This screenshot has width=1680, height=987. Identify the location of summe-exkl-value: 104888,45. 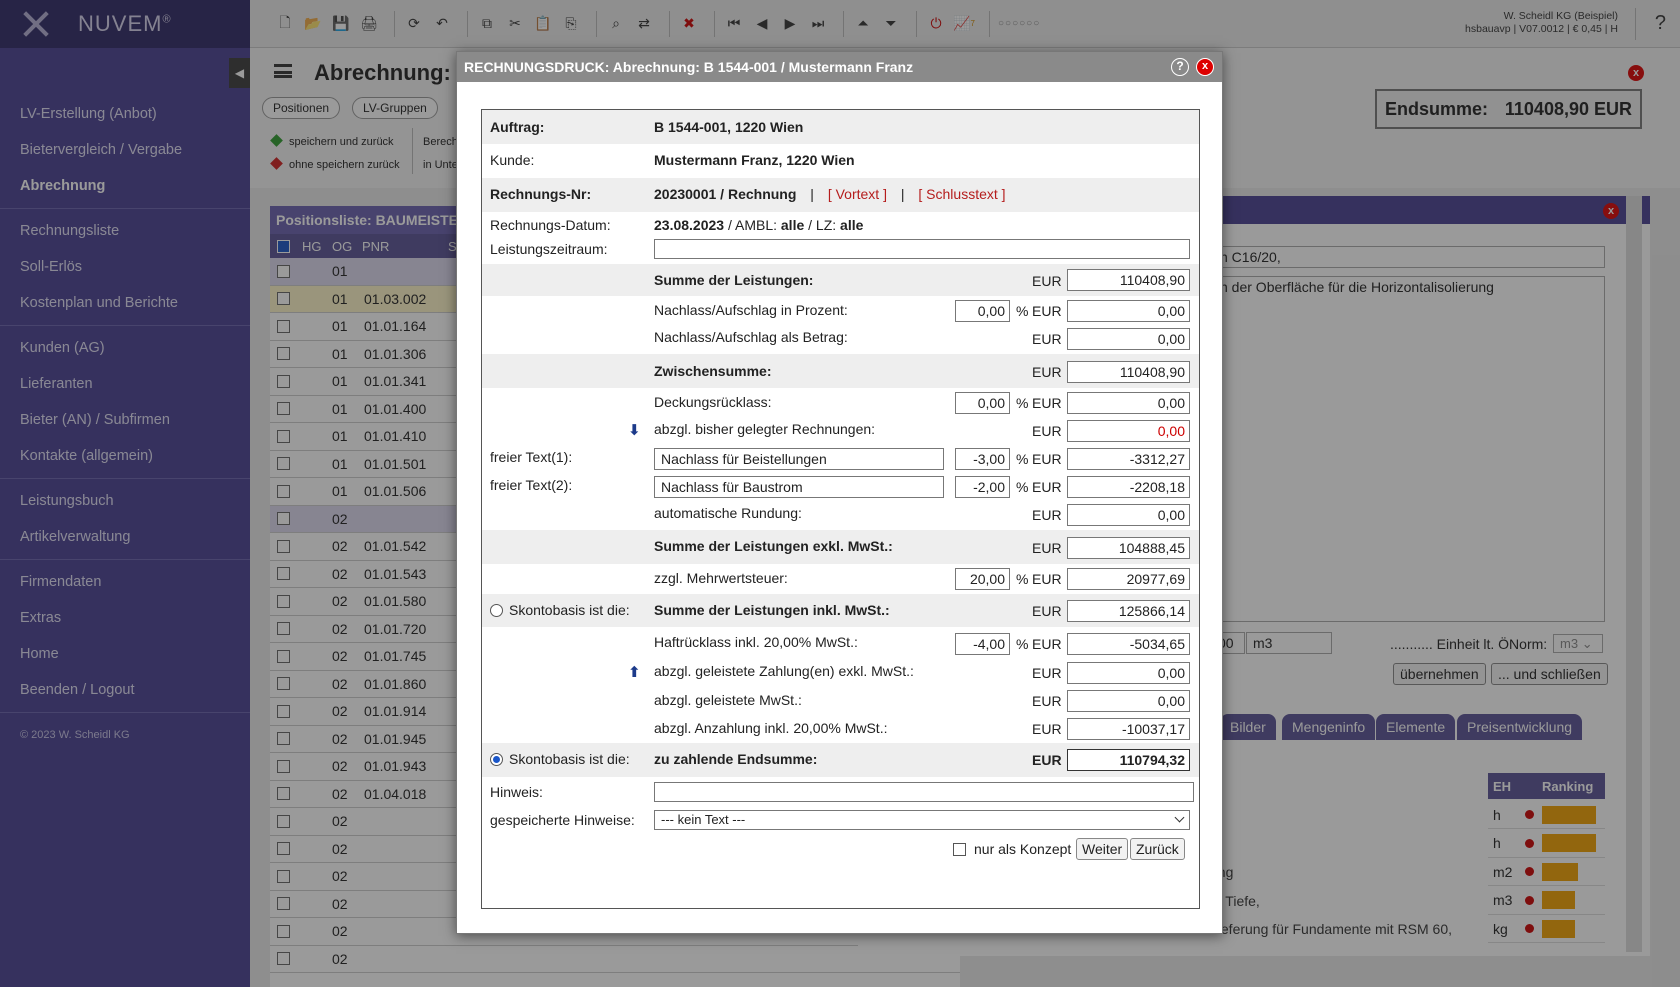
(1128, 548).